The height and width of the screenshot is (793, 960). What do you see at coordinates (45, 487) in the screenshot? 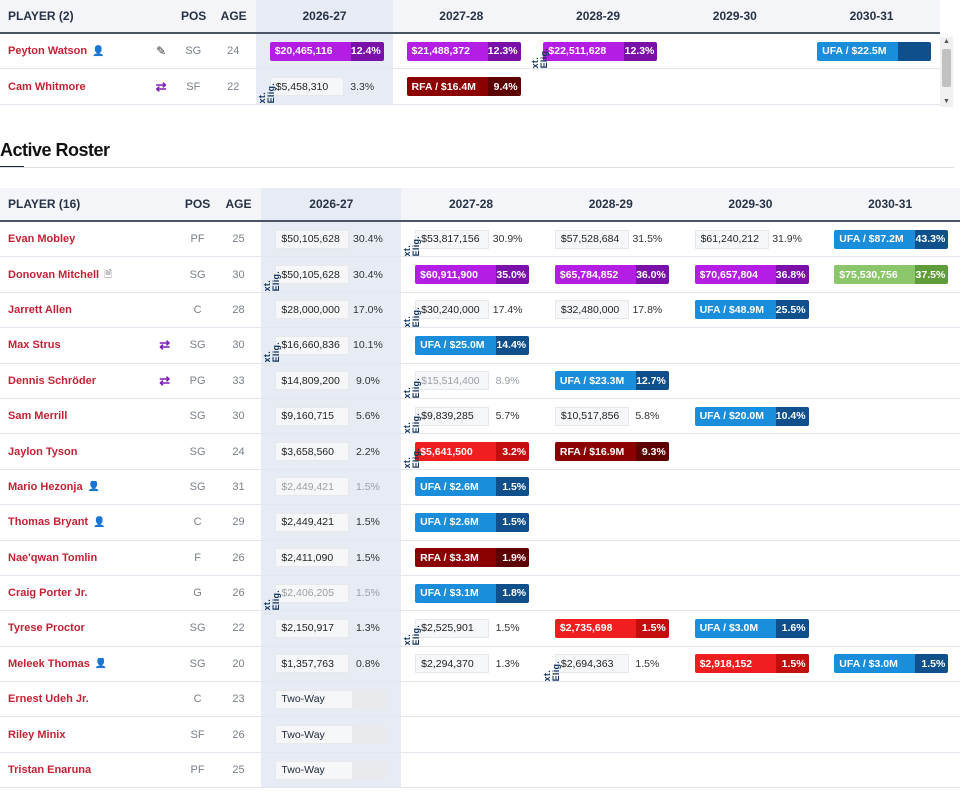
I see `player-name-link: Mario Hezonja` at bounding box center [45, 487].